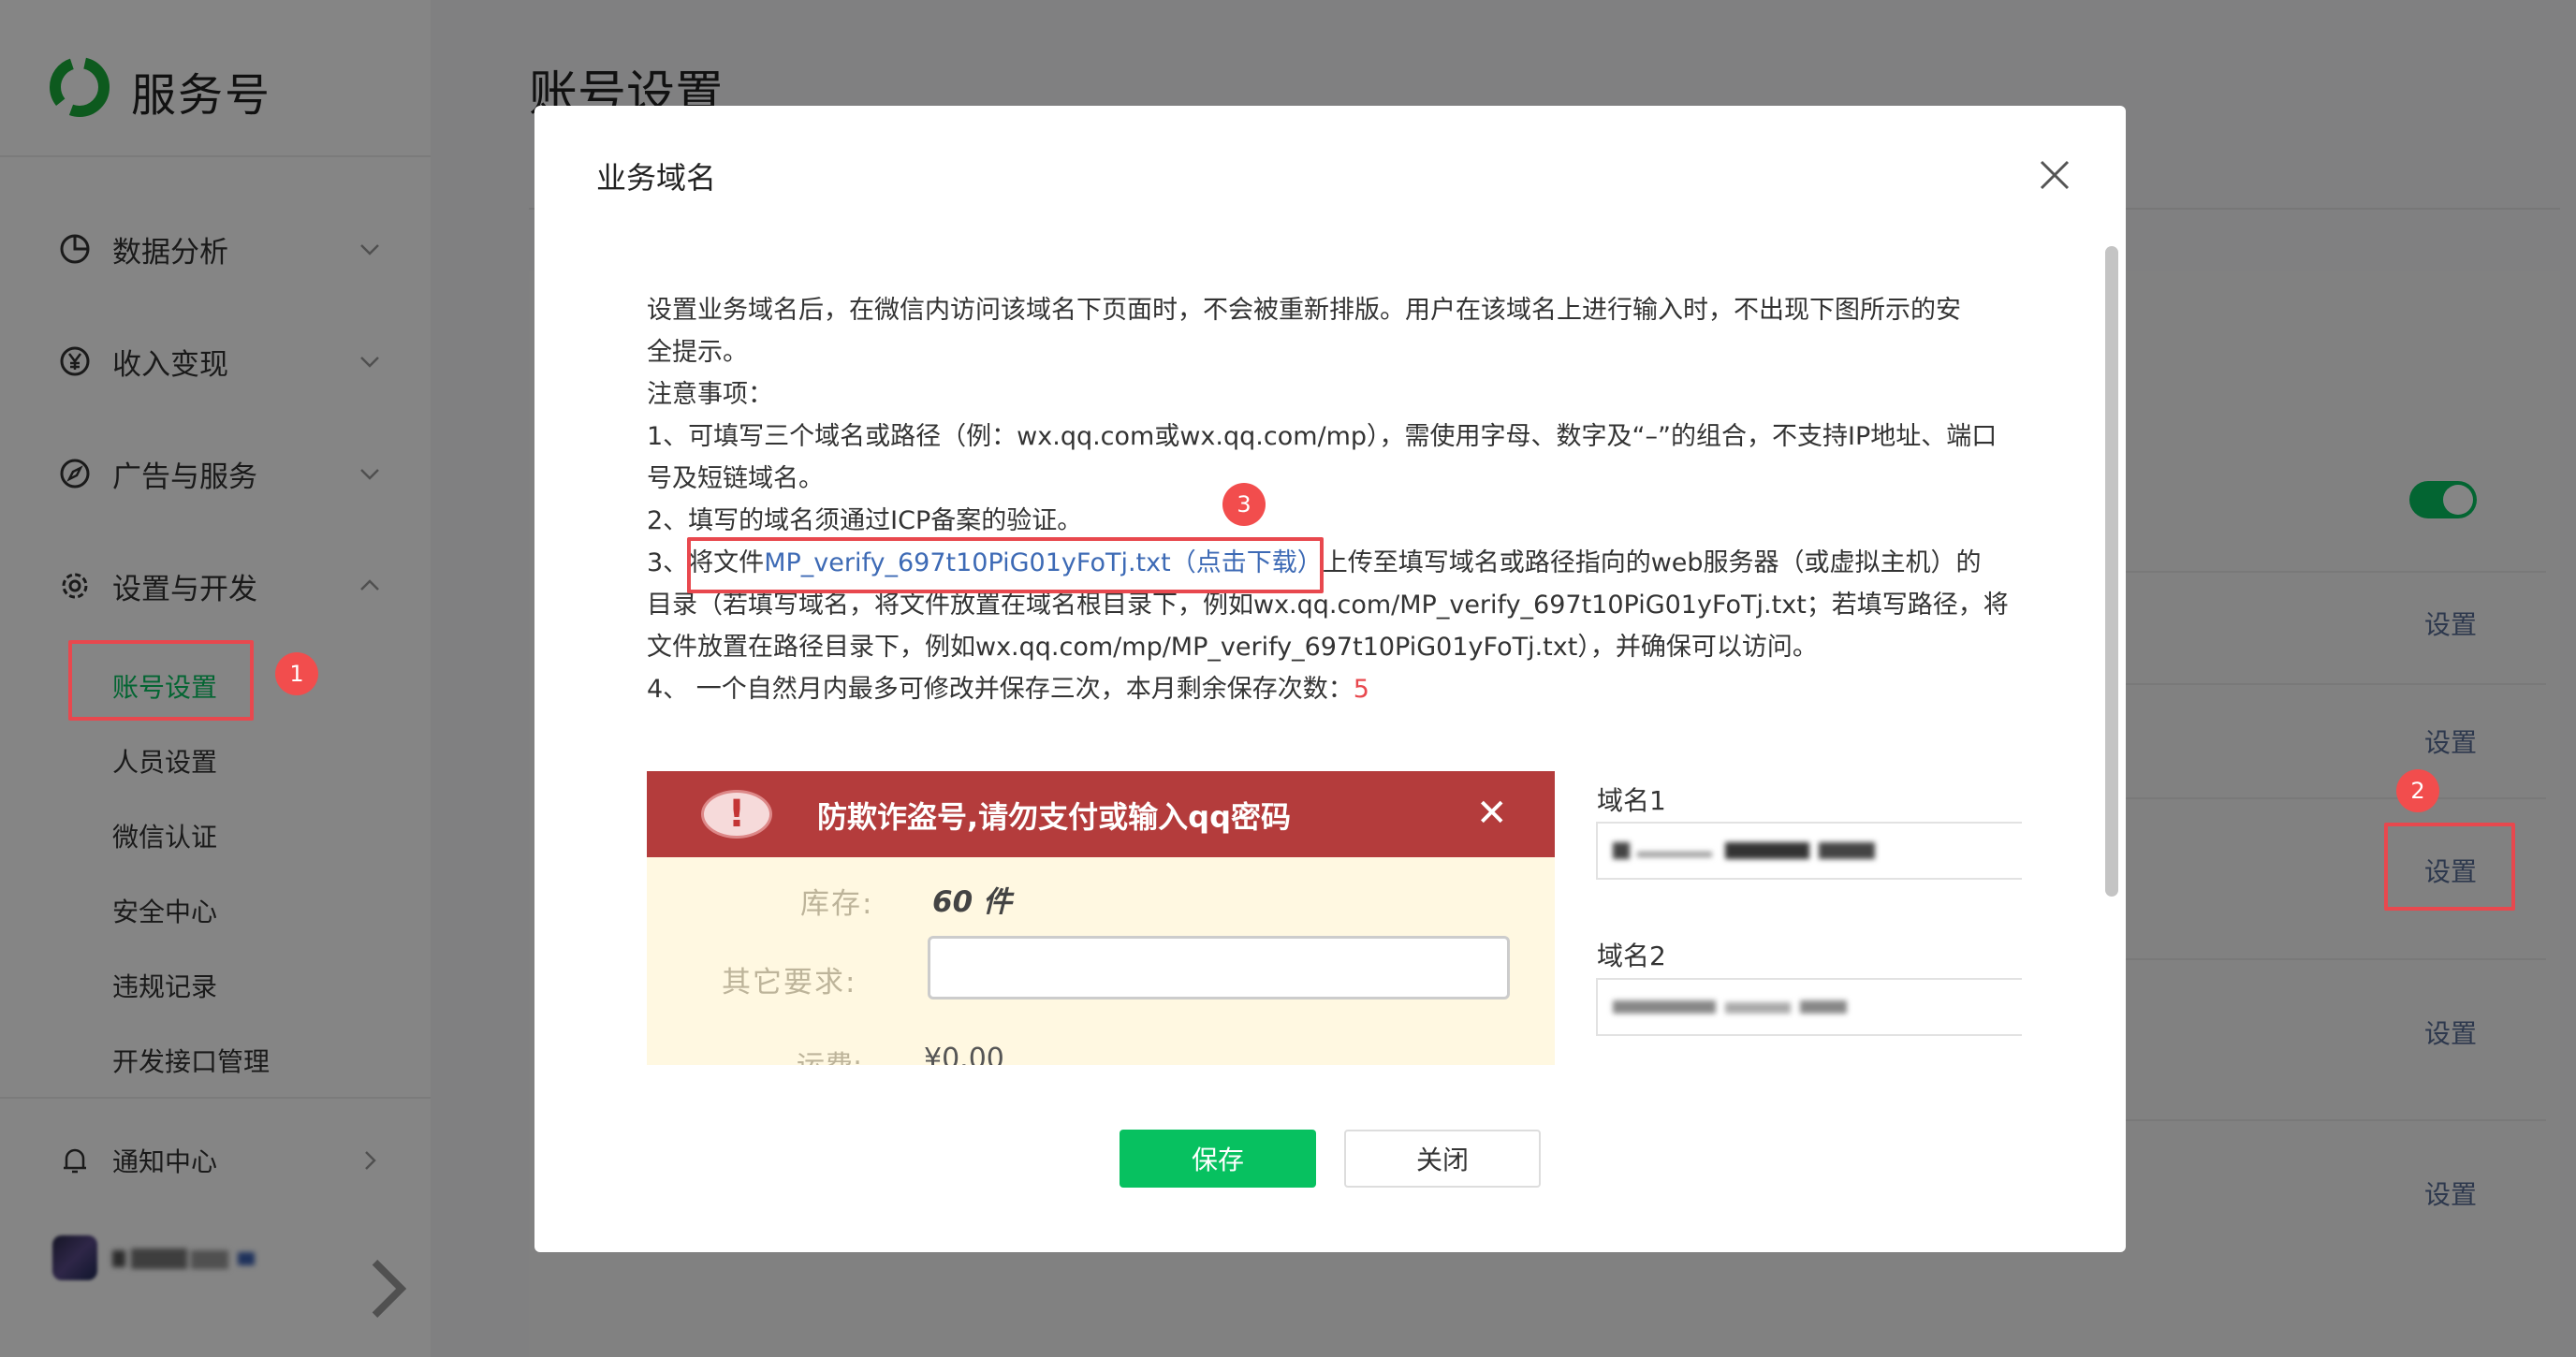 Image resolution: width=2576 pixels, height=1357 pixels. I want to click on shipping-fee-label: 运费:, so click(829, 1054).